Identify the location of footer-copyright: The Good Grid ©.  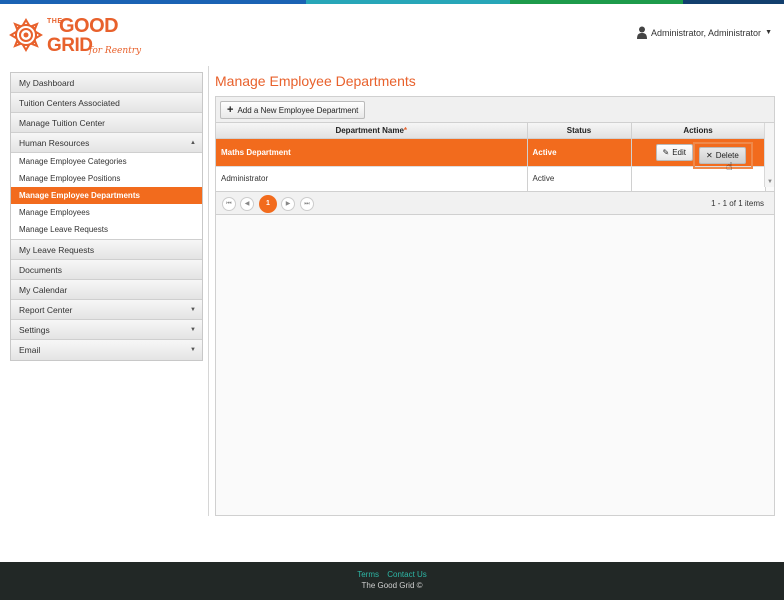
(392, 585).